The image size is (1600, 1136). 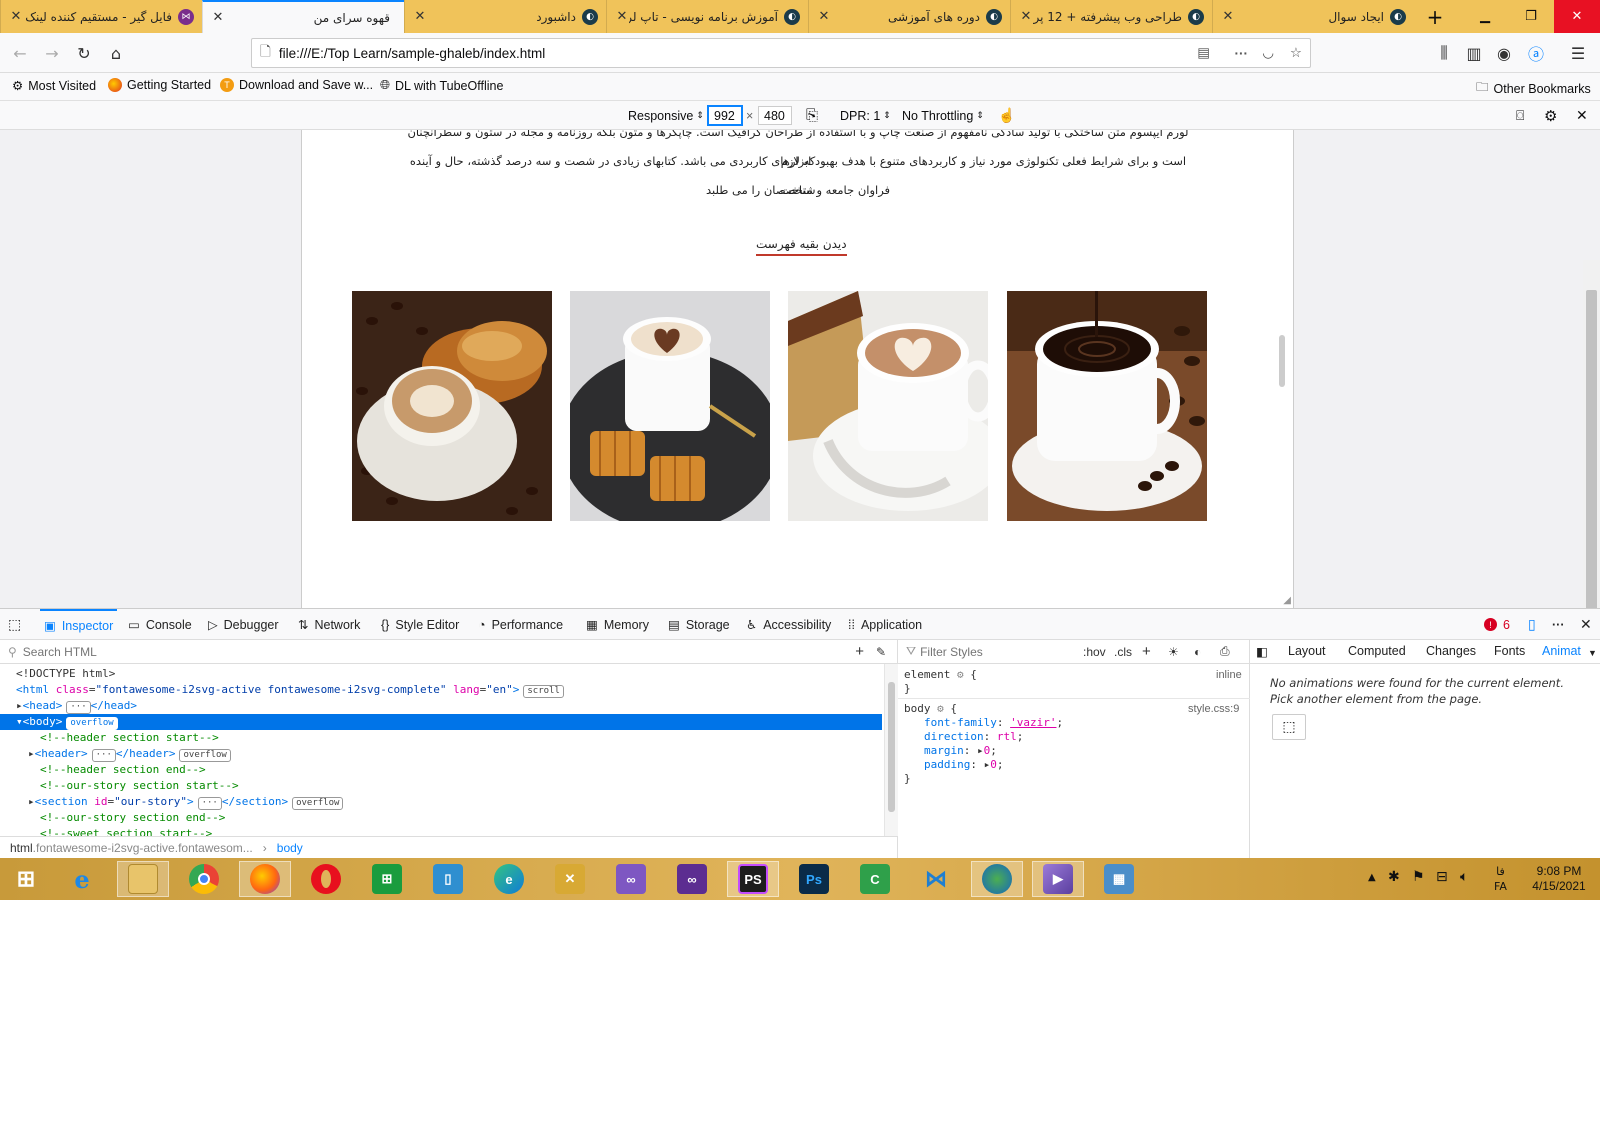 What do you see at coordinates (387, 879) in the screenshot?
I see `taskbar-store: ⊞` at bounding box center [387, 879].